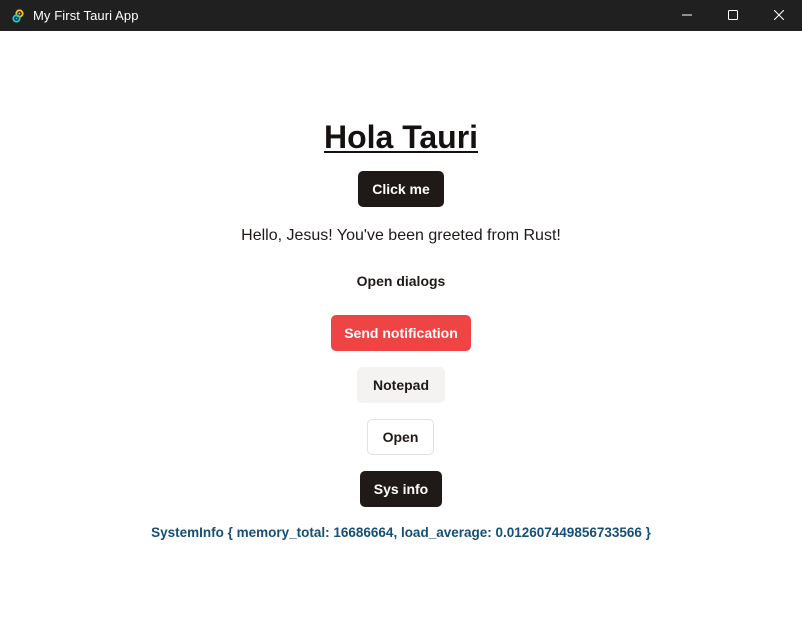 The image size is (802, 632). What do you see at coordinates (400, 437) in the screenshot?
I see `open-button: Open` at bounding box center [400, 437].